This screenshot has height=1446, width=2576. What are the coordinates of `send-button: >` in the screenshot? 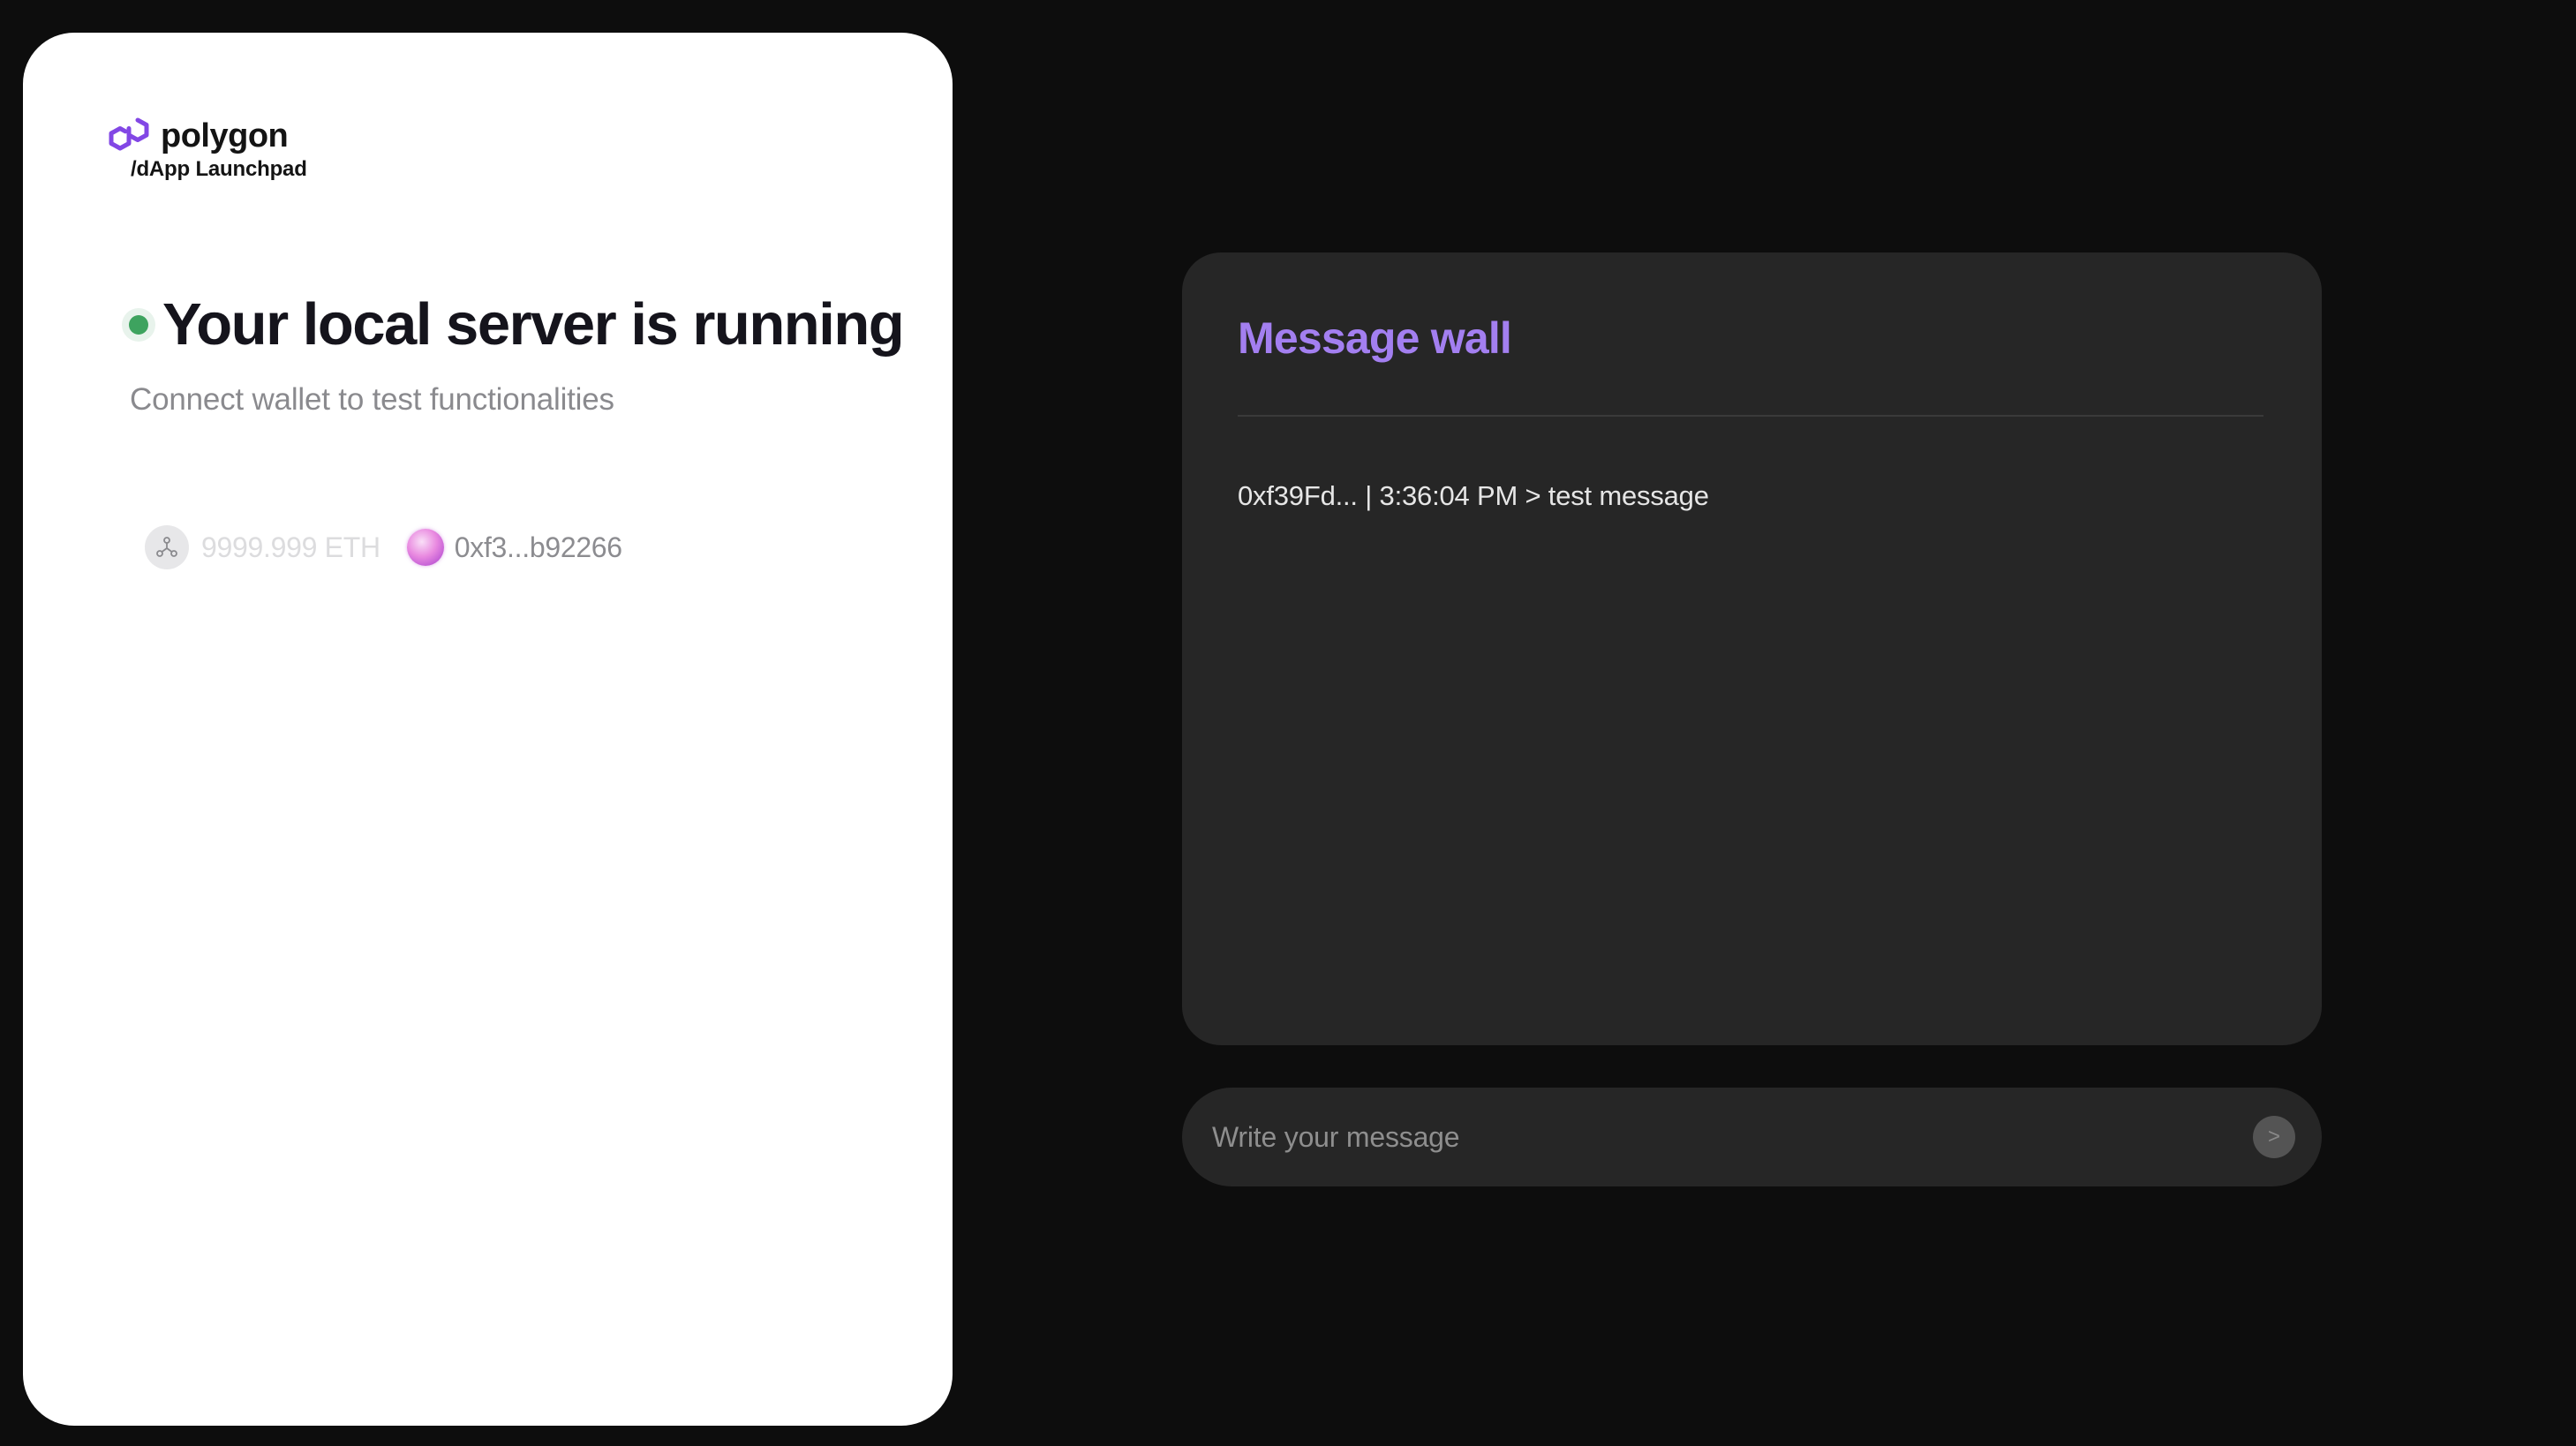 It's located at (2274, 1137).